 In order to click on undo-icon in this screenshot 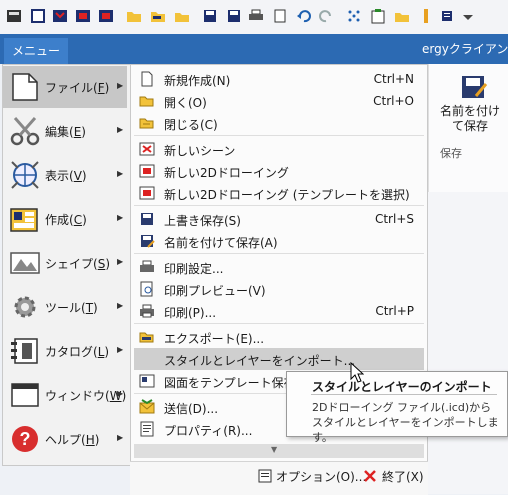, I will do `click(304, 16)`.